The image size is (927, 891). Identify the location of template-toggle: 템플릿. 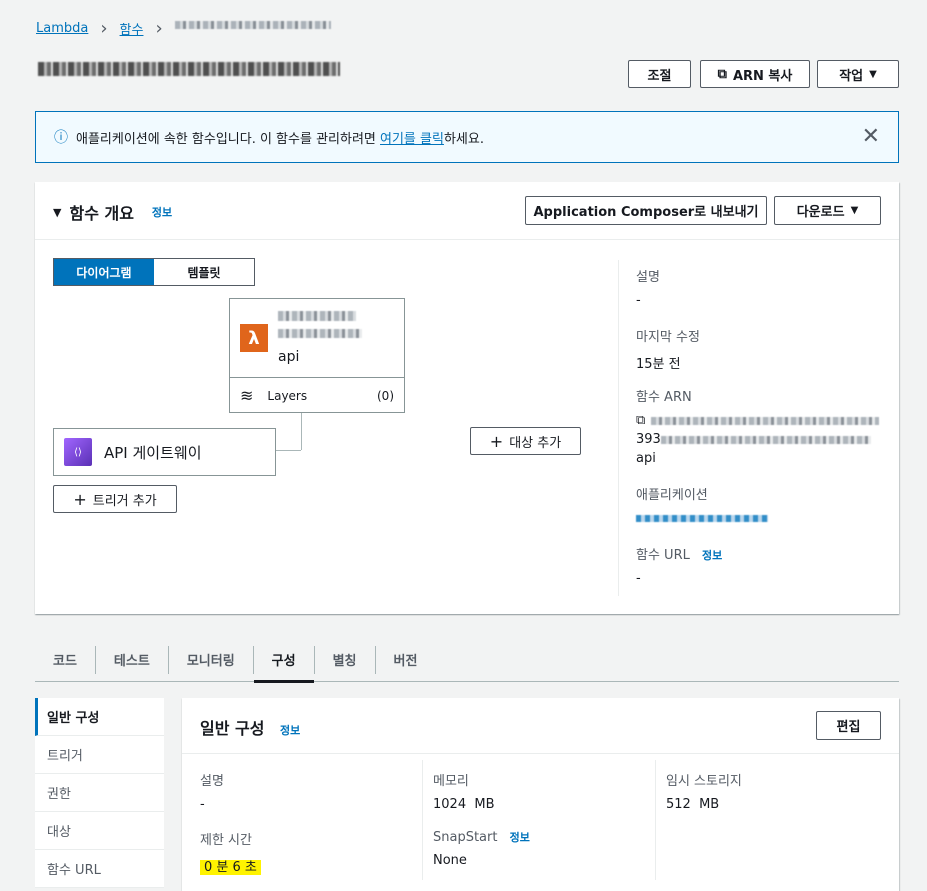
(204, 272).